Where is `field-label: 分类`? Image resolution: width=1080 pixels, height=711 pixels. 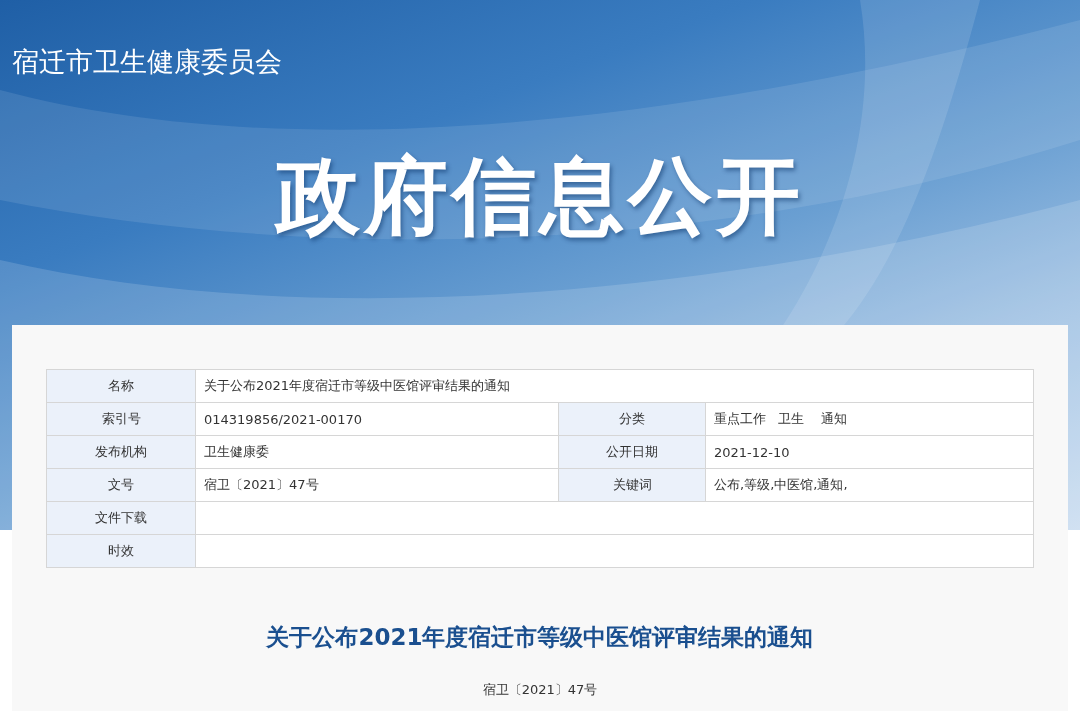
field-label: 分类 is located at coordinates (632, 419).